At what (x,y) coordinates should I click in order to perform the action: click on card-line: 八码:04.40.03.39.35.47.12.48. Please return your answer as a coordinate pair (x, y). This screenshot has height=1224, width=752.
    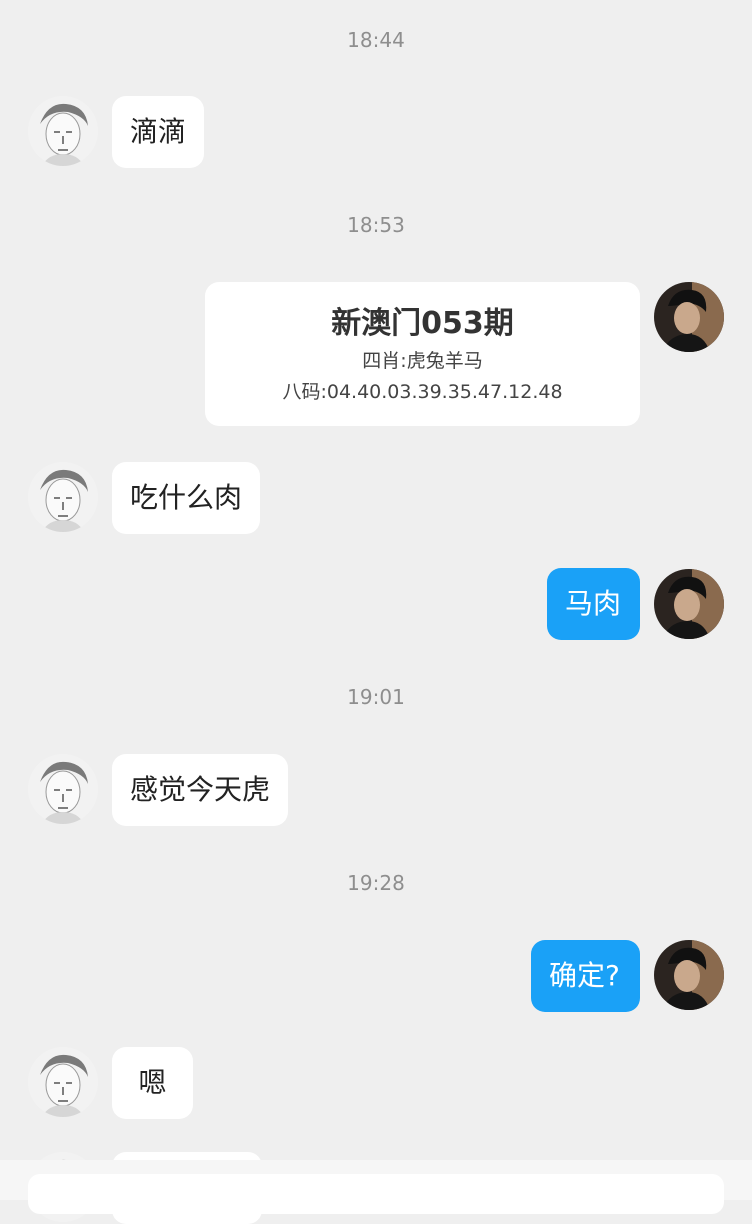
    Looking at the image, I should click on (422, 392).